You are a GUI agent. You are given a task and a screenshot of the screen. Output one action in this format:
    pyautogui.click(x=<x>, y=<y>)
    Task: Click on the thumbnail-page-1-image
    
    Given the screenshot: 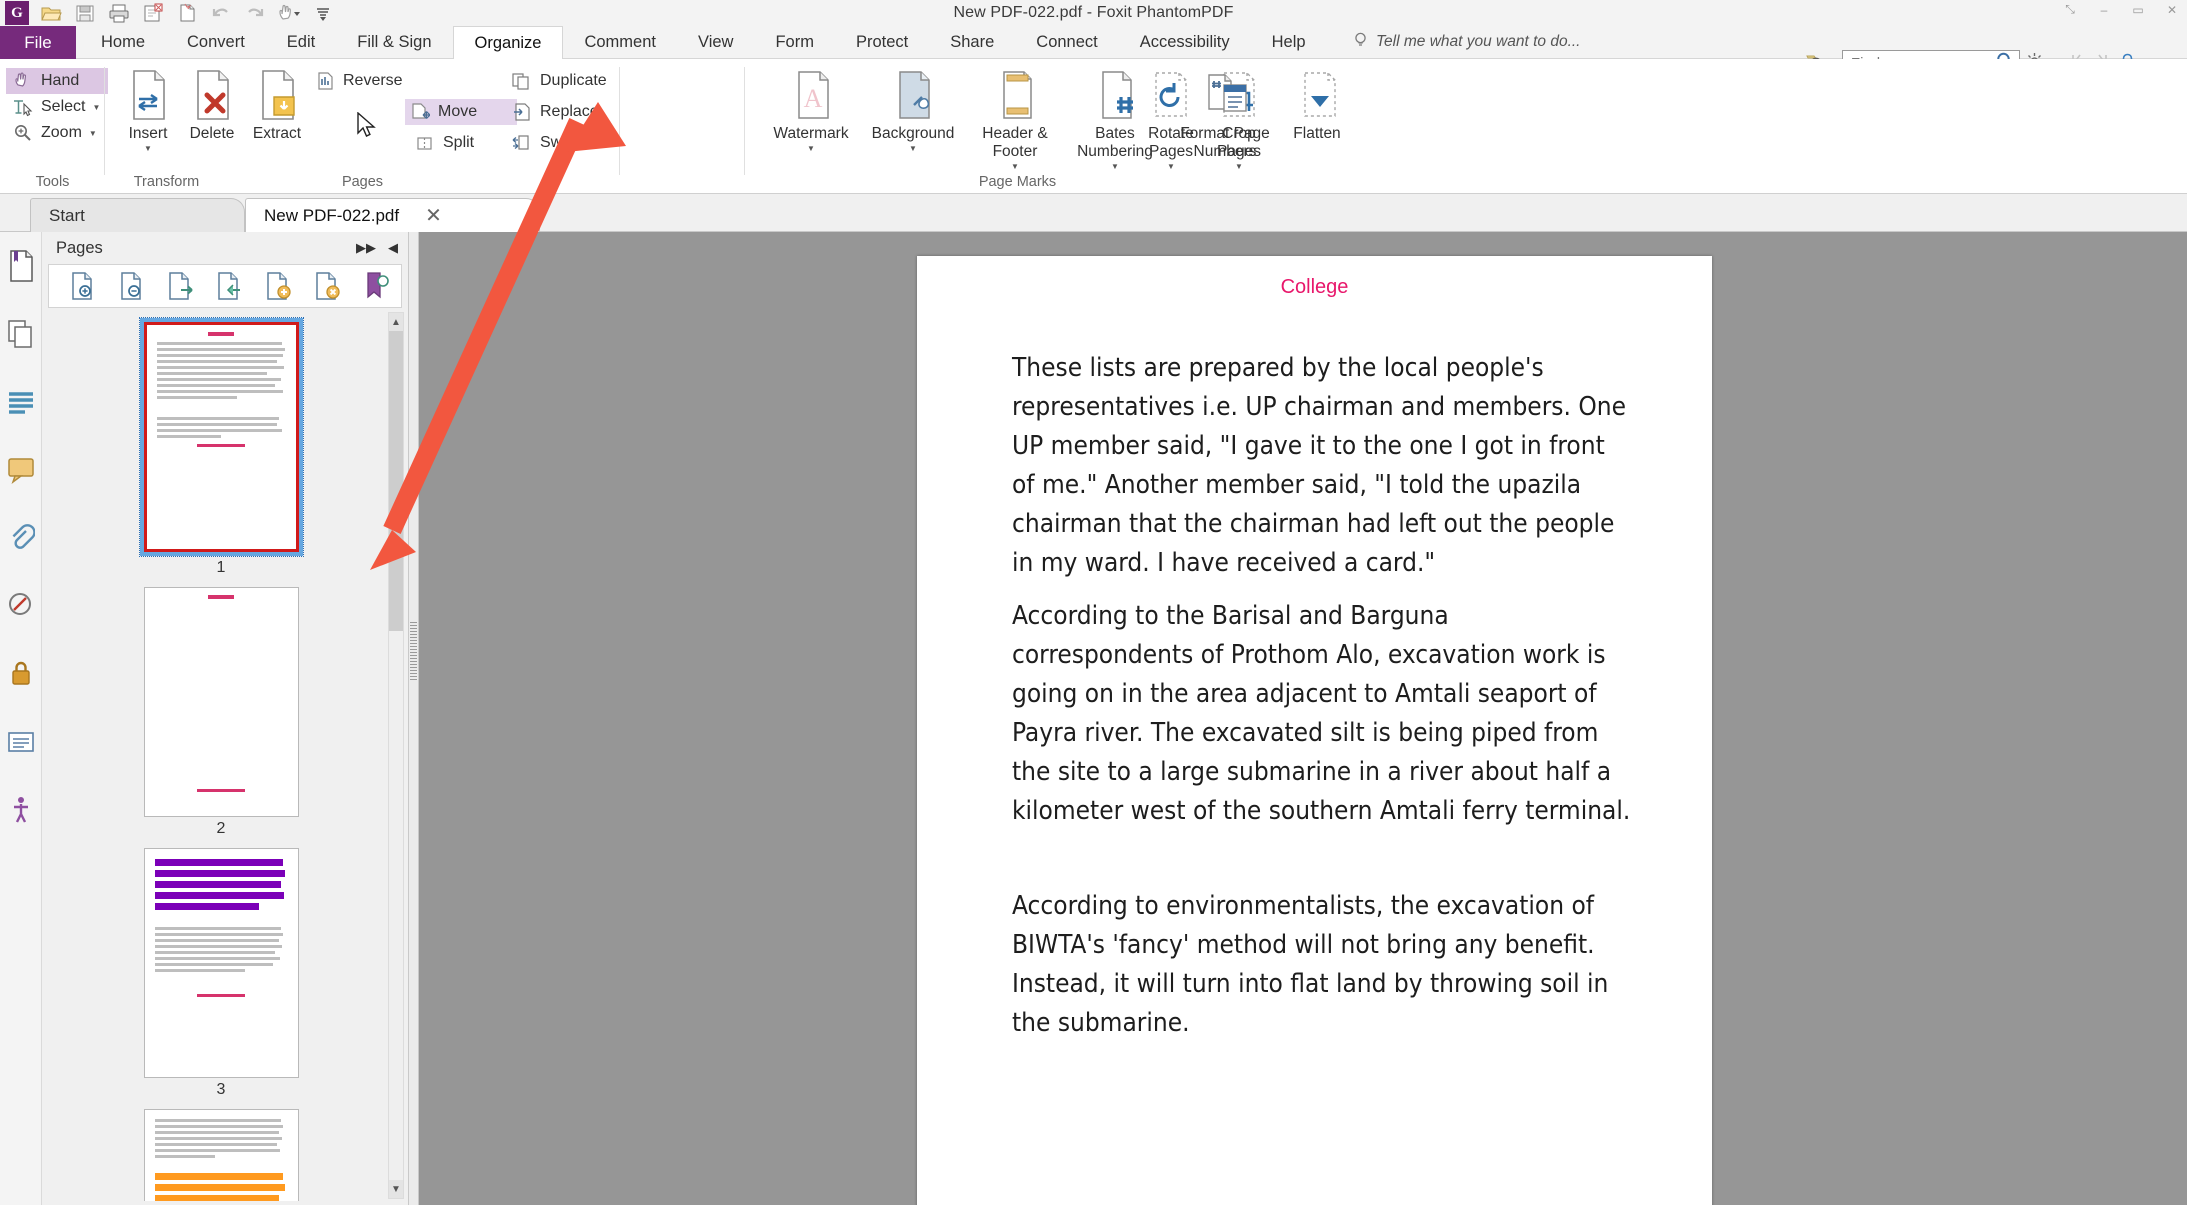 What is the action you would take?
    pyautogui.click(x=221, y=437)
    